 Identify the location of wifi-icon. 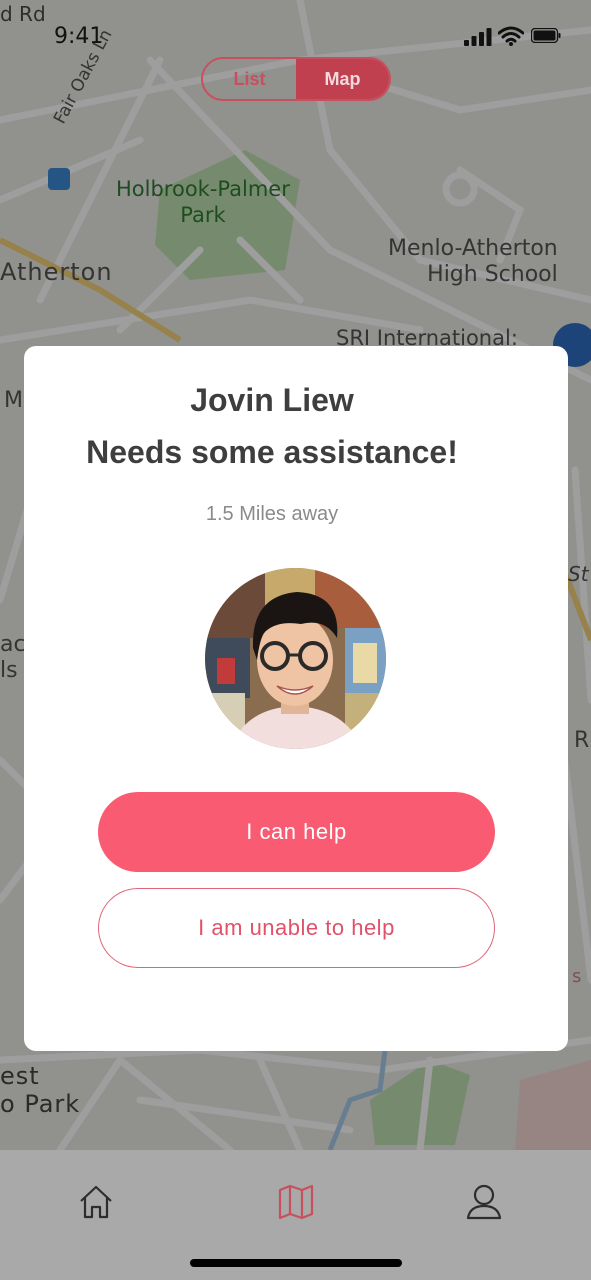
(511, 36).